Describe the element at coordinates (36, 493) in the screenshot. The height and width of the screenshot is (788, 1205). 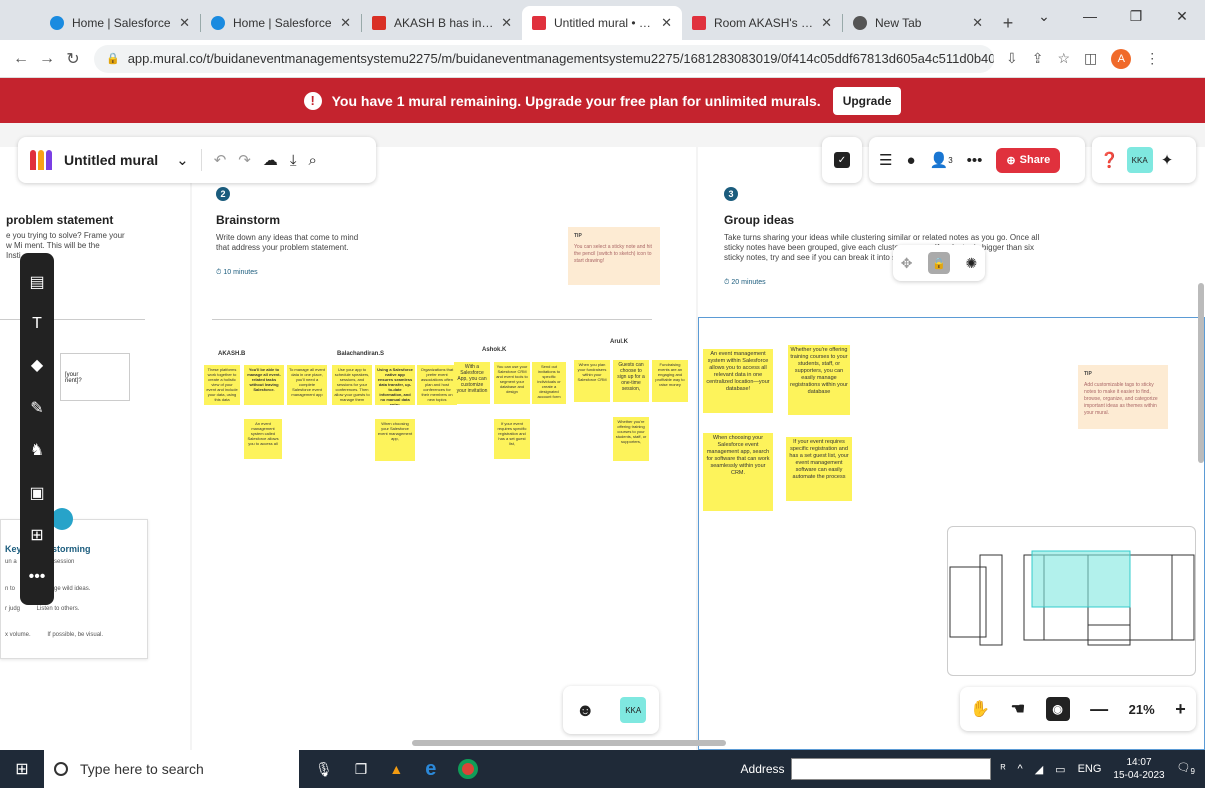
I see `image-tool-icon: ▣` at that location.